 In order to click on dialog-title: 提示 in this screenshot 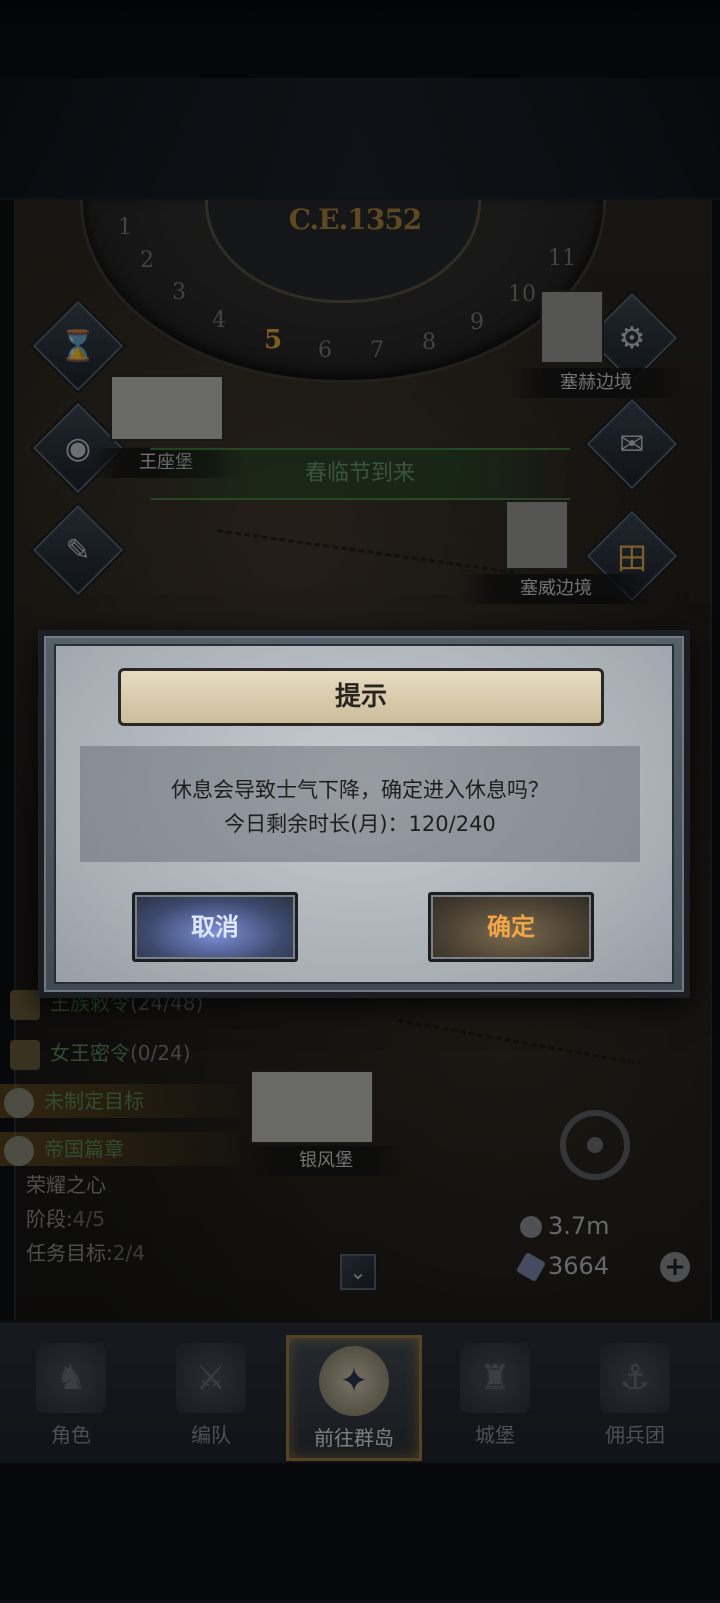, I will do `click(361, 697)`.